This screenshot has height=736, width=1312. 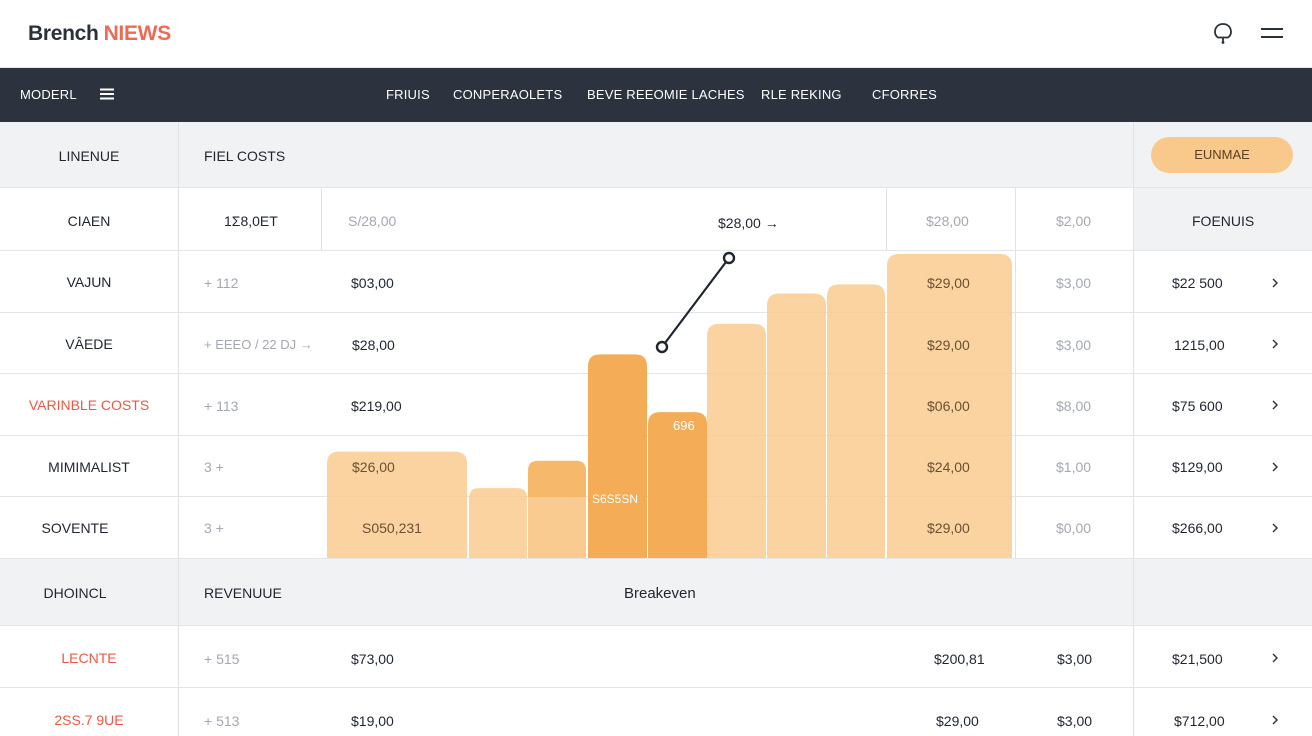 What do you see at coordinates (948, 406) in the screenshot?
I see `cell-value: $06,00` at bounding box center [948, 406].